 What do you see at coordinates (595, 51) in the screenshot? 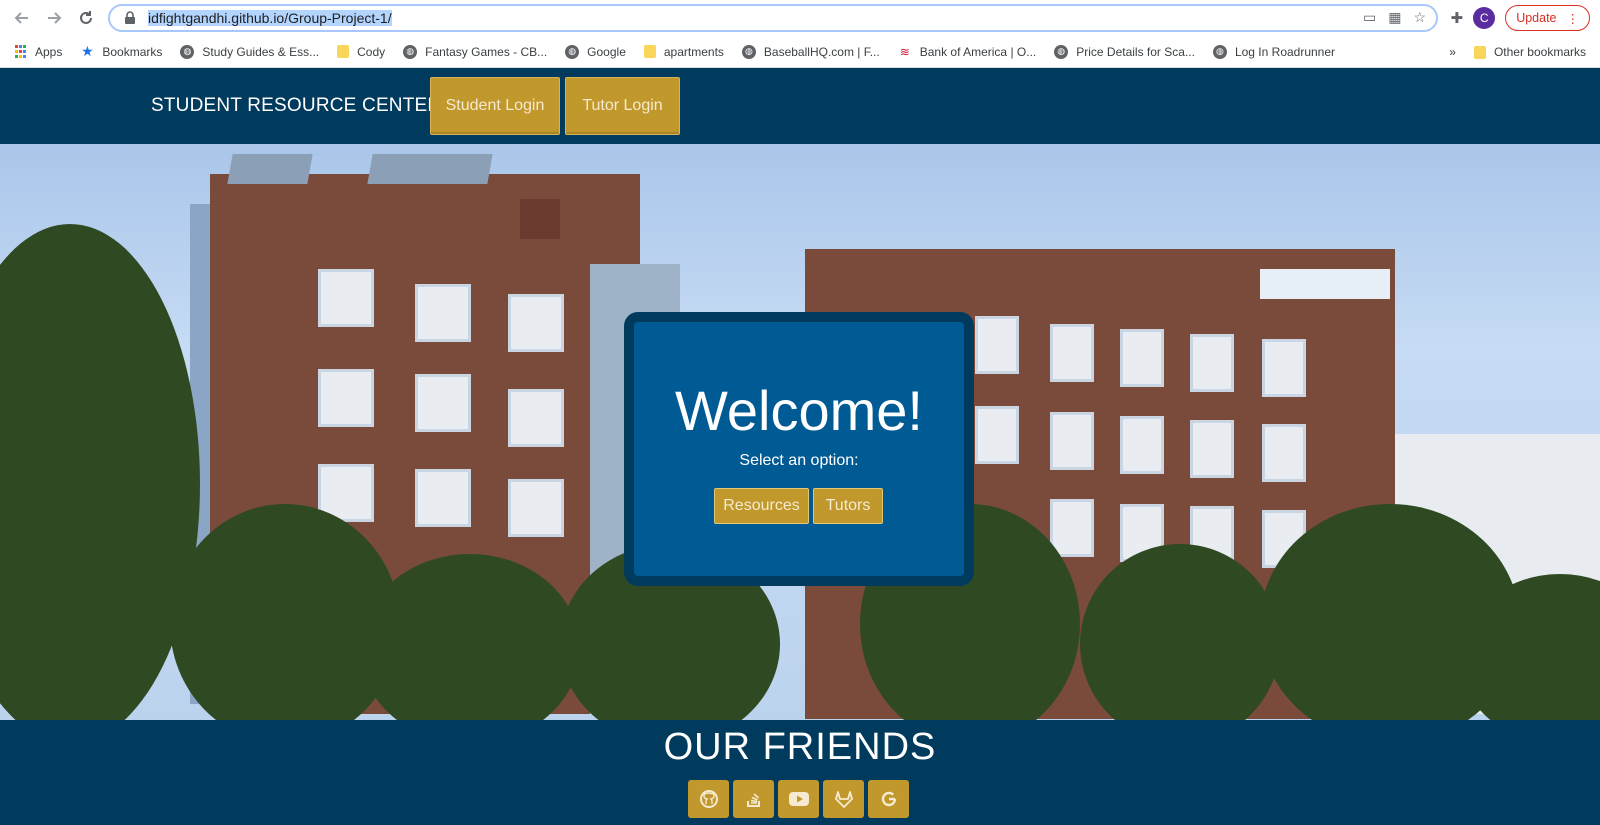
I see `bookmark-google: ◍ Google` at bounding box center [595, 51].